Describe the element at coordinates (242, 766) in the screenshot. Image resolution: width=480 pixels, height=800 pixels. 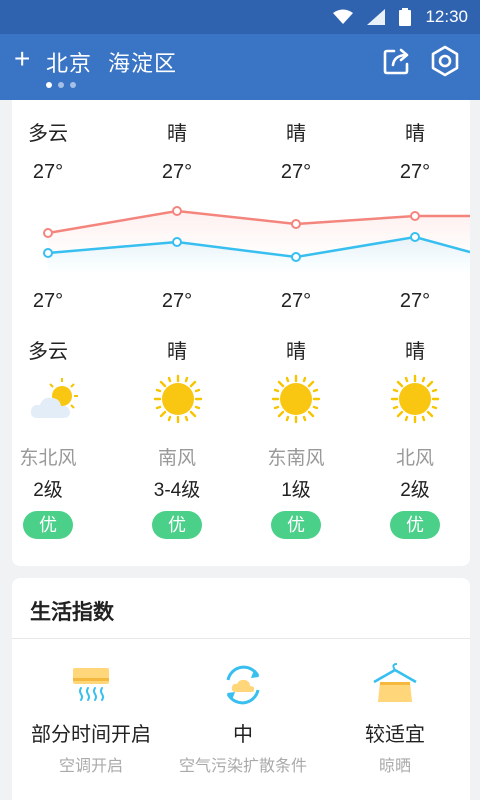
I see `life-index-label: 空气污染扩散条件` at that location.